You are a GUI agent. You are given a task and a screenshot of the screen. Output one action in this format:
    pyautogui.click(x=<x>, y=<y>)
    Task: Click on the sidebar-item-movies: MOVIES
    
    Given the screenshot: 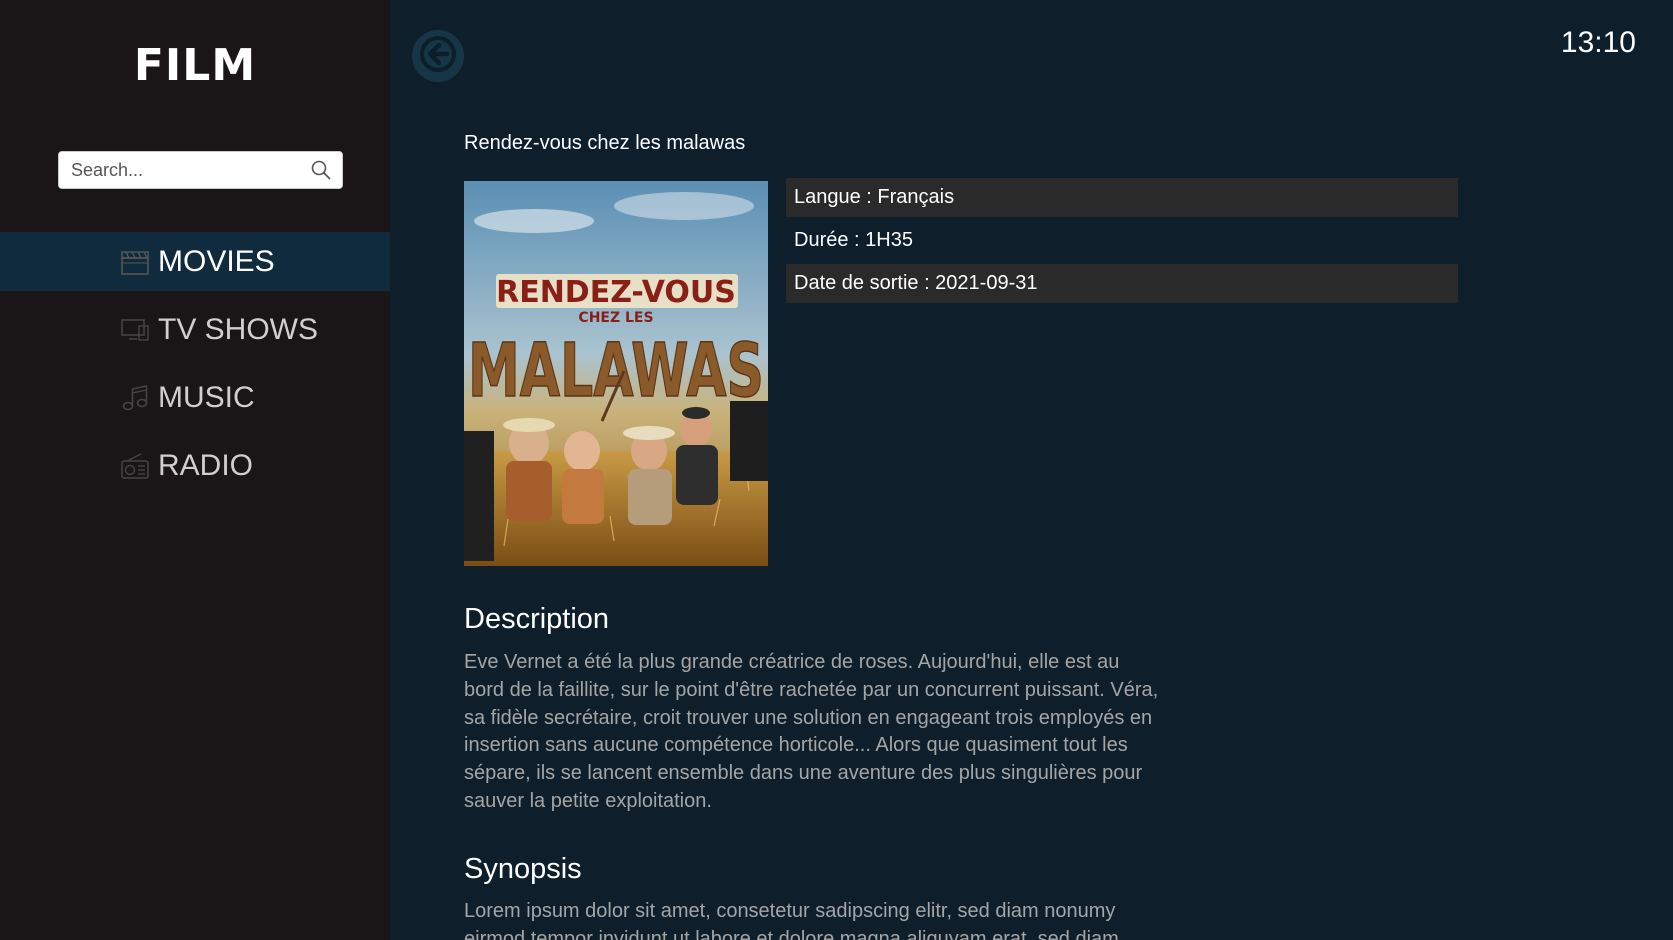 What is the action you would take?
    pyautogui.click(x=195, y=261)
    